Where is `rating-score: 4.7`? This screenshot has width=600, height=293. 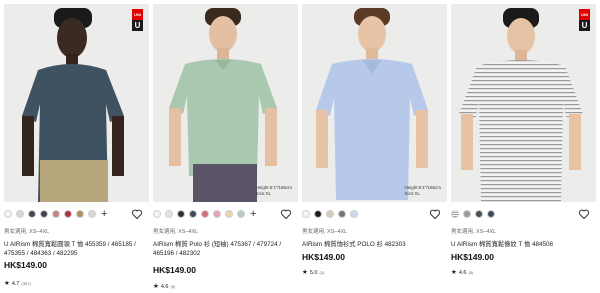
rating-score: 4.7 is located at coordinates (15, 284).